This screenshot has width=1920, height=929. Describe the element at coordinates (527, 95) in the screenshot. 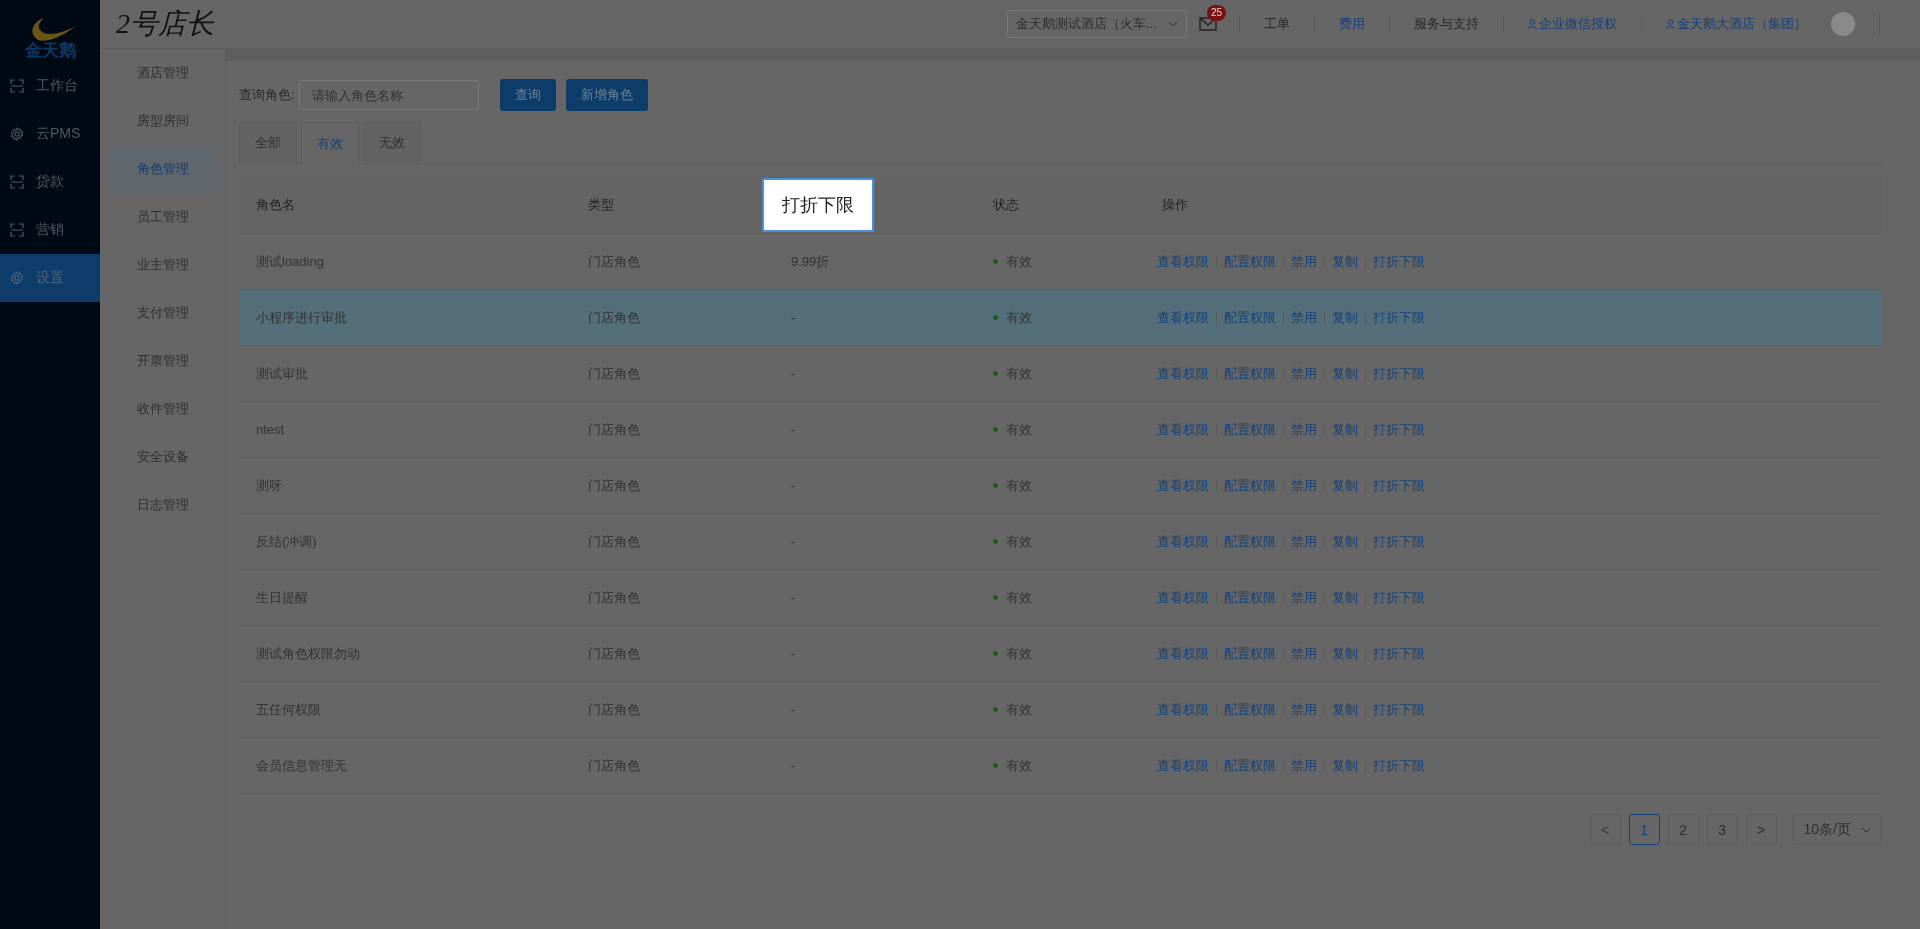

I see `query-button: 查询` at that location.